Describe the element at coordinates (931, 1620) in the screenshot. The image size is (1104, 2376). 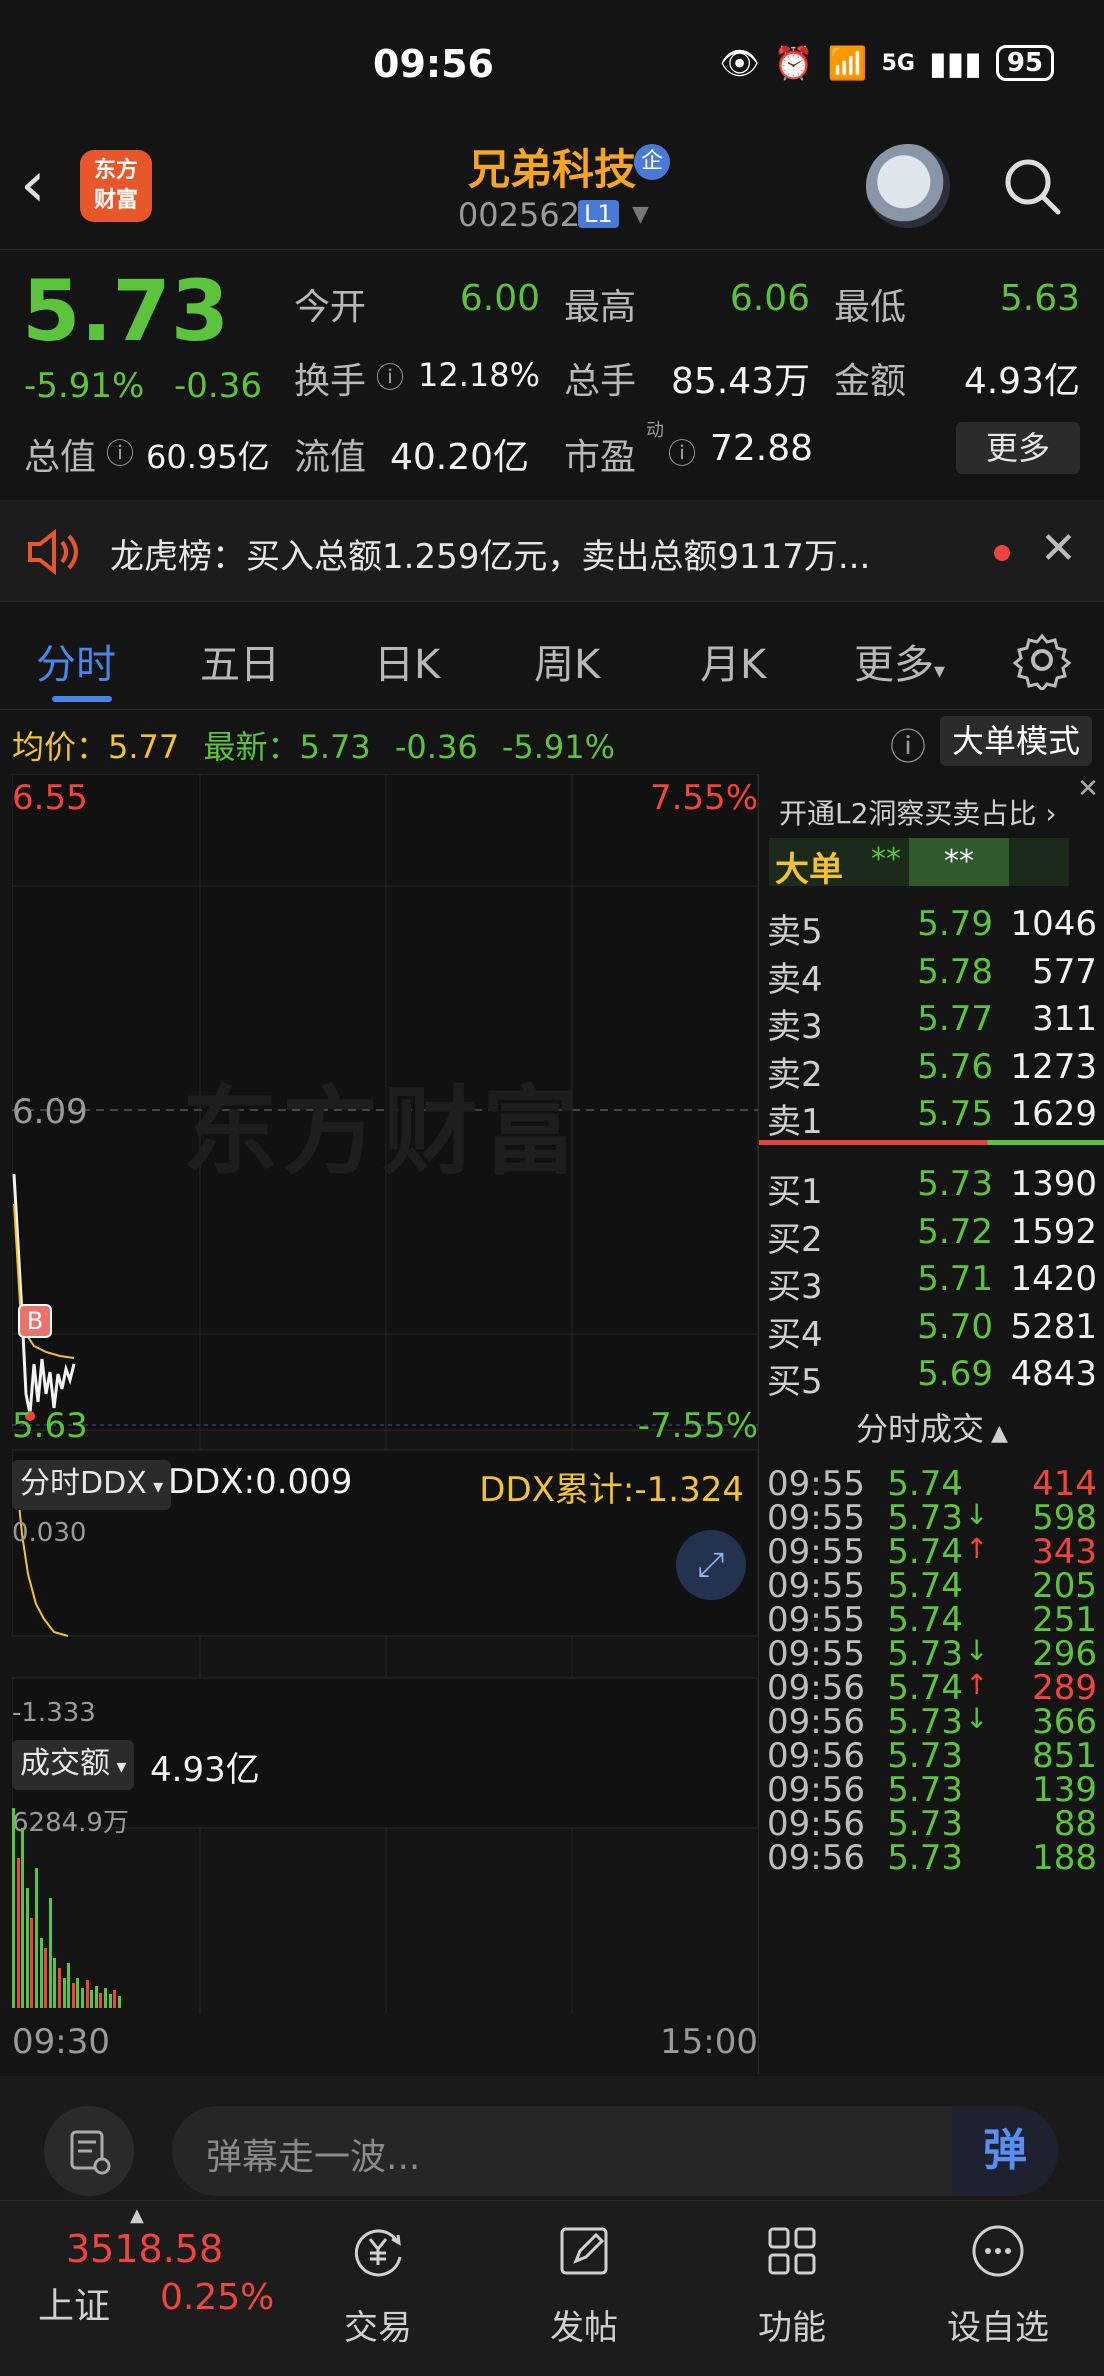
I see `tick-row: 09:55 5.74 251` at that location.